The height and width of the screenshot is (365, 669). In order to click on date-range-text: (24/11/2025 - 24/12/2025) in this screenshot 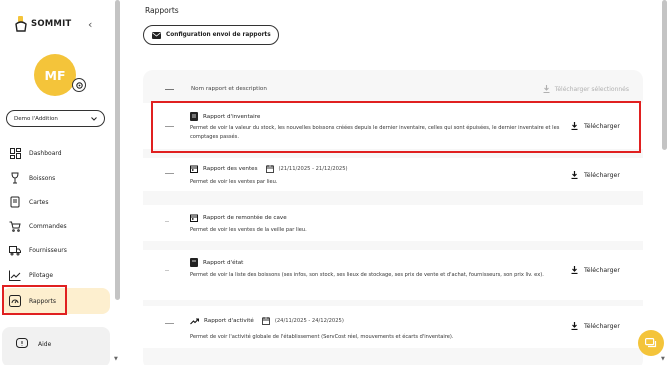, I will do `click(309, 321)`.